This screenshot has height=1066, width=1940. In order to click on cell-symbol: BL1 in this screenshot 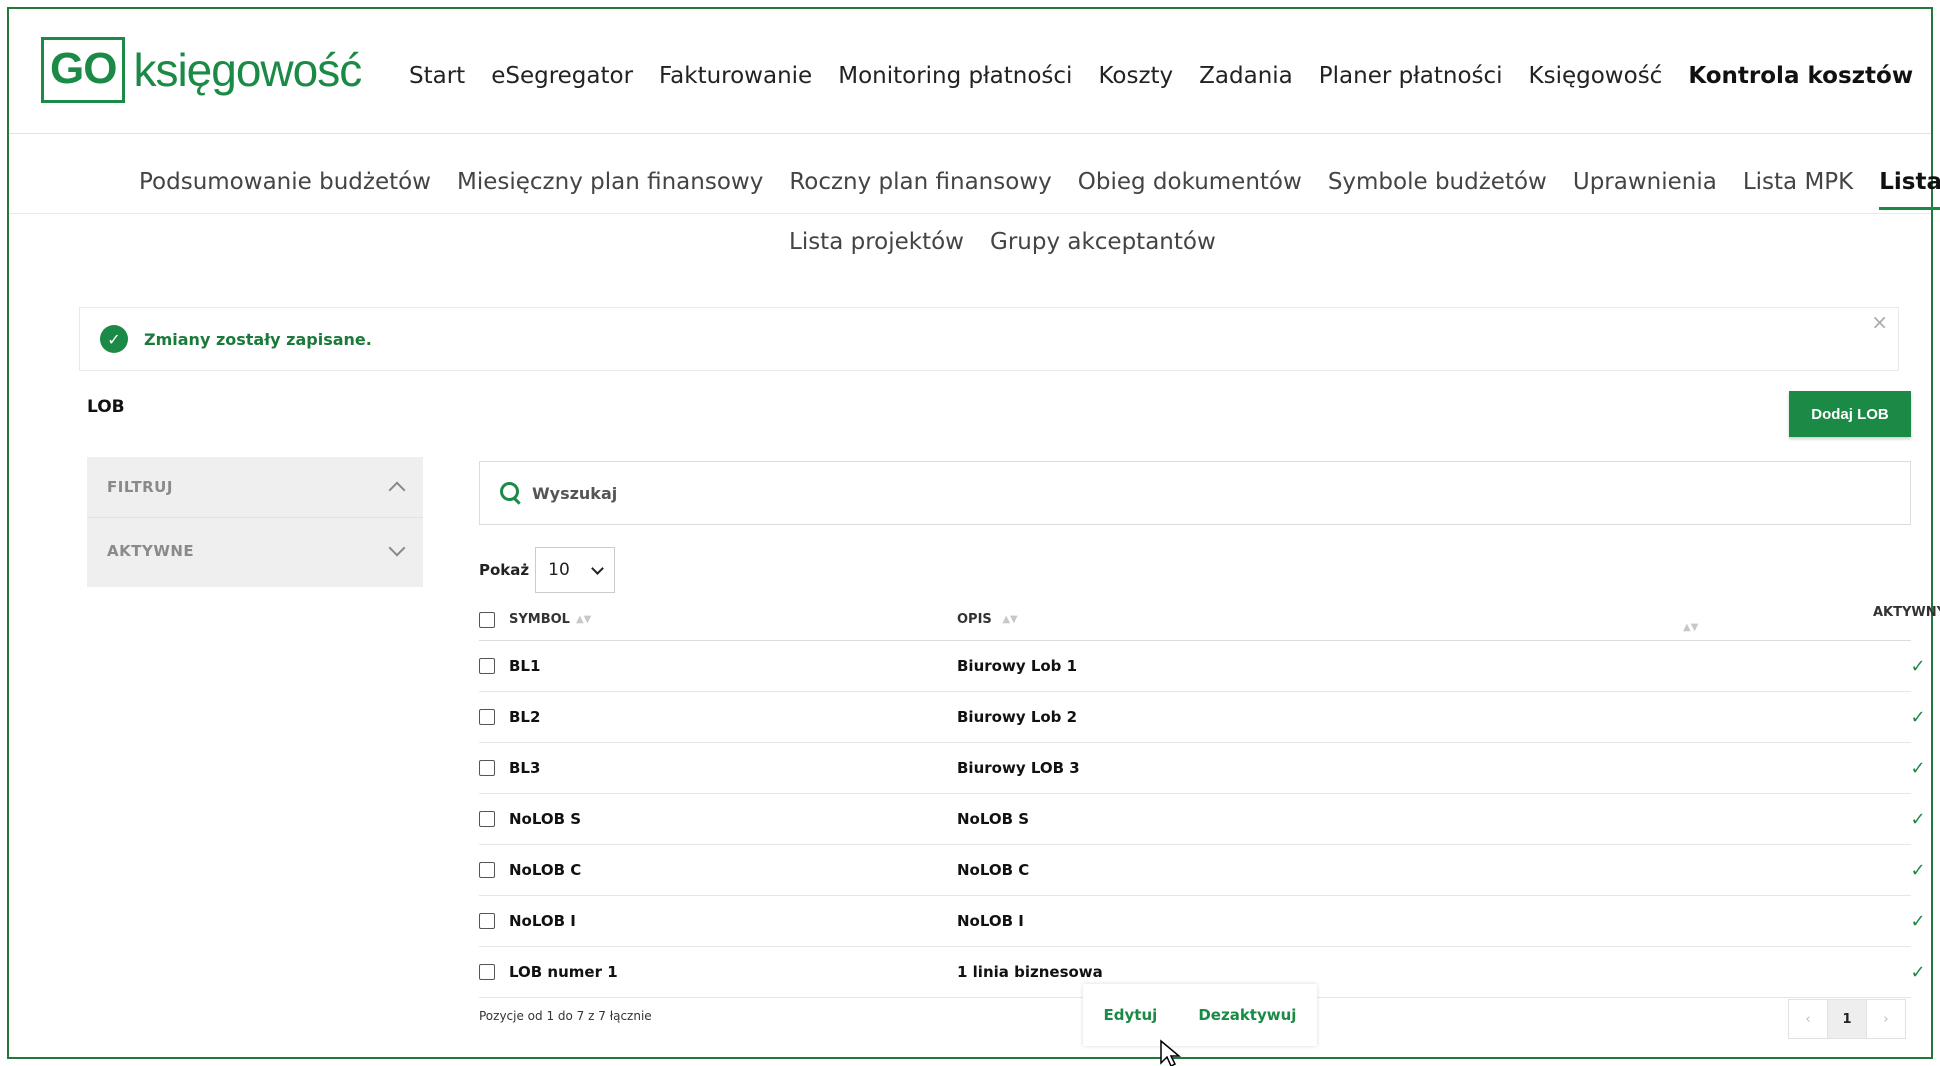, I will do `click(525, 666)`.